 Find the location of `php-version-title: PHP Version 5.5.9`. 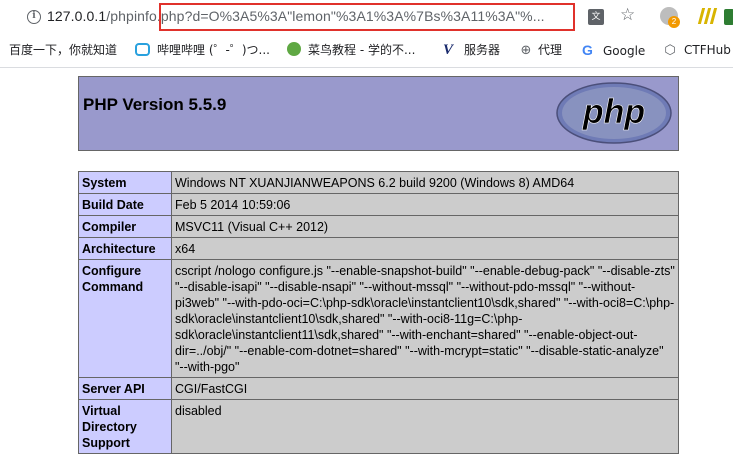

php-version-title: PHP Version 5.5.9 is located at coordinates (155, 104).